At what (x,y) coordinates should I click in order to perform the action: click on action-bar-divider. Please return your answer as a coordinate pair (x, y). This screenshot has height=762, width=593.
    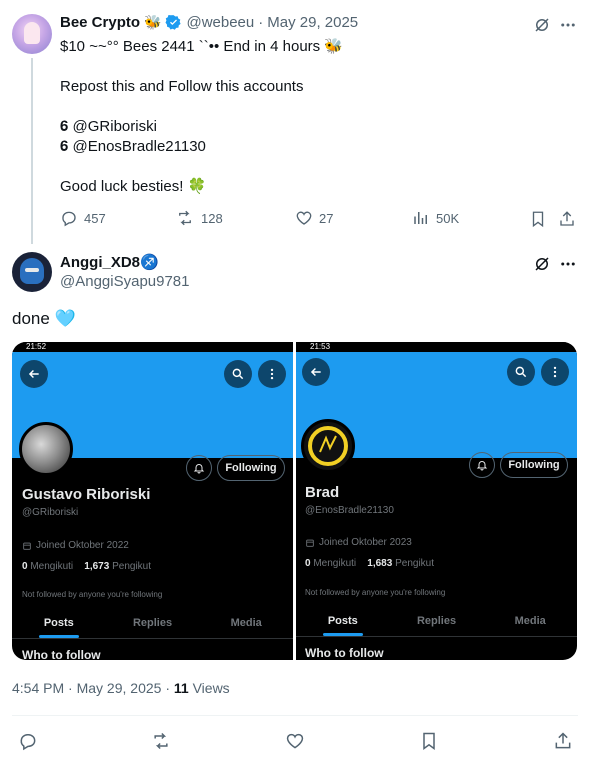
    Looking at the image, I should click on (295, 715).